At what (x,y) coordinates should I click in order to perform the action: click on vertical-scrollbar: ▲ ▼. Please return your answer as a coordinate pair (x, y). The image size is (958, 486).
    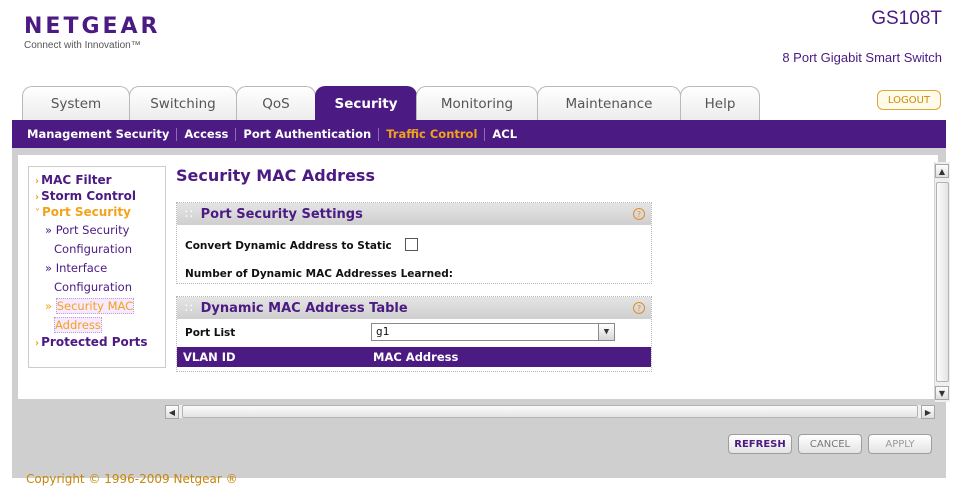
    Looking at the image, I should click on (942, 282).